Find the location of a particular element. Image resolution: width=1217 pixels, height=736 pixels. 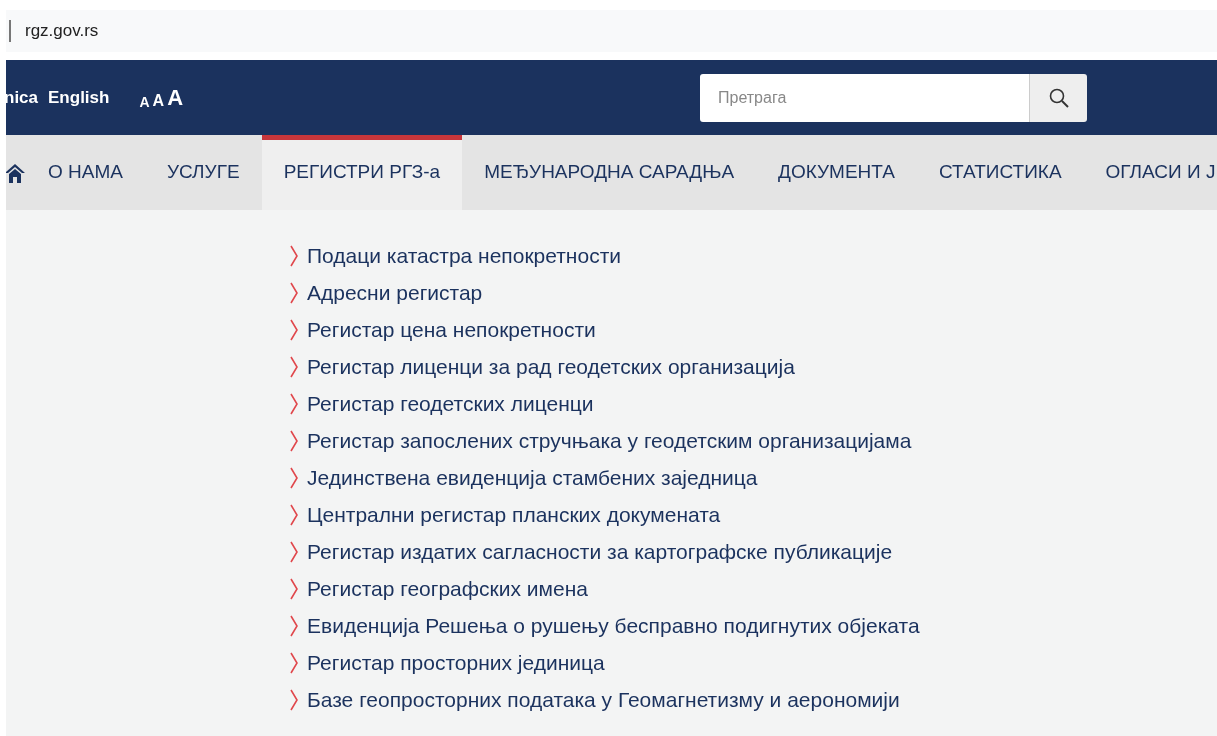

home-icon is located at coordinates (16, 172).